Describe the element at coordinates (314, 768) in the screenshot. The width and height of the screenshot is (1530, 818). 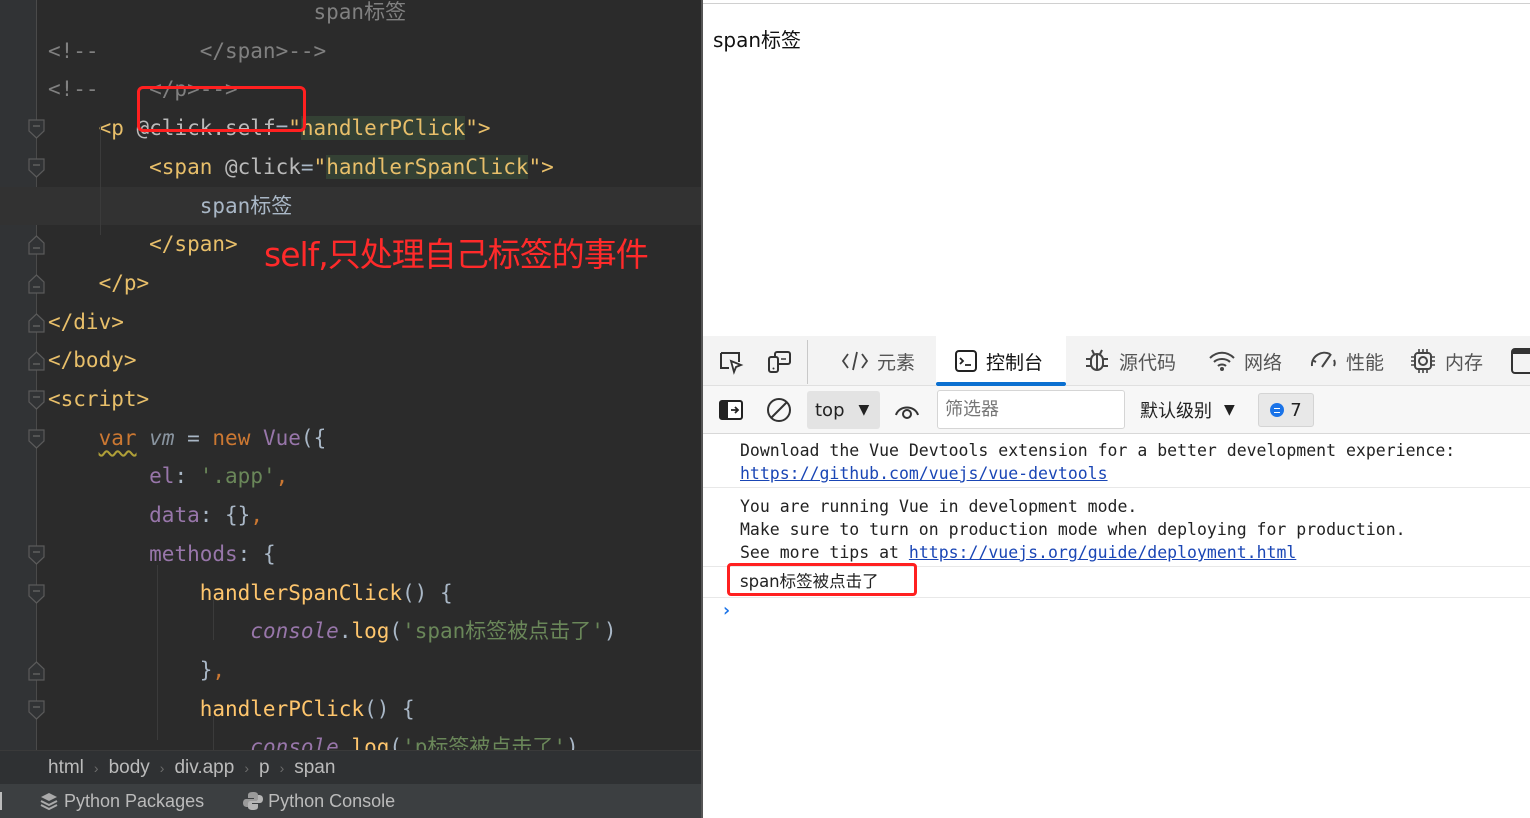
I see `breadcrumb-item: span` at that location.